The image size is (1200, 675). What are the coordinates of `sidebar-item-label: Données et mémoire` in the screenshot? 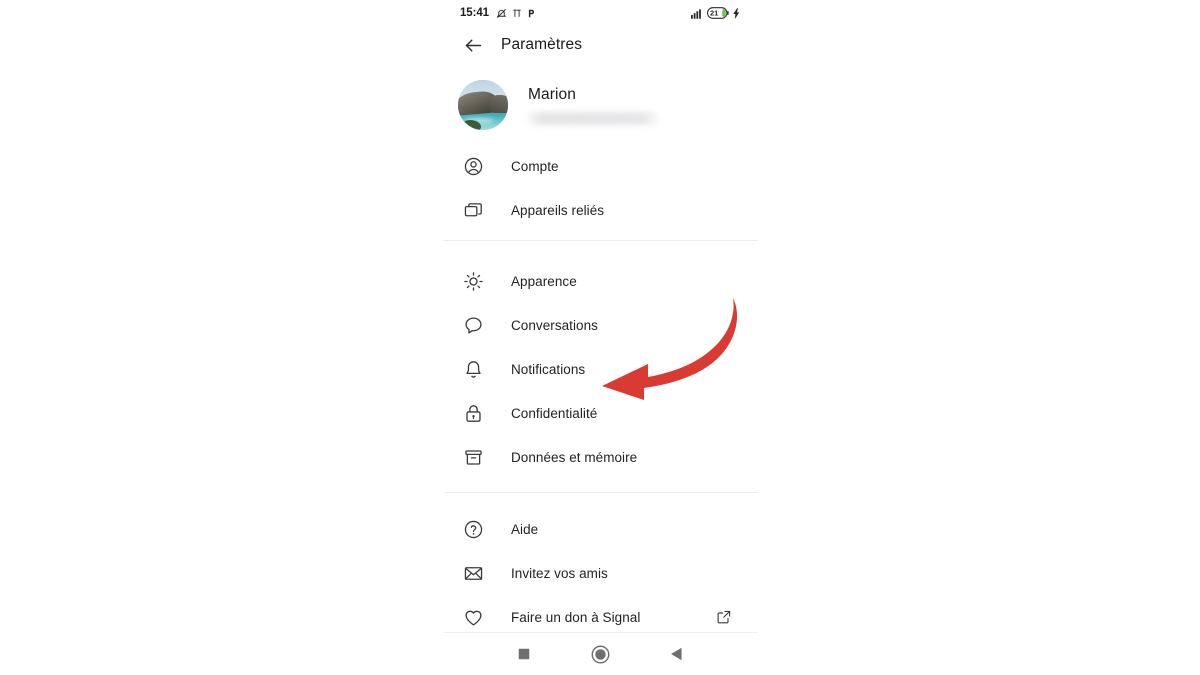 It's located at (574, 457).